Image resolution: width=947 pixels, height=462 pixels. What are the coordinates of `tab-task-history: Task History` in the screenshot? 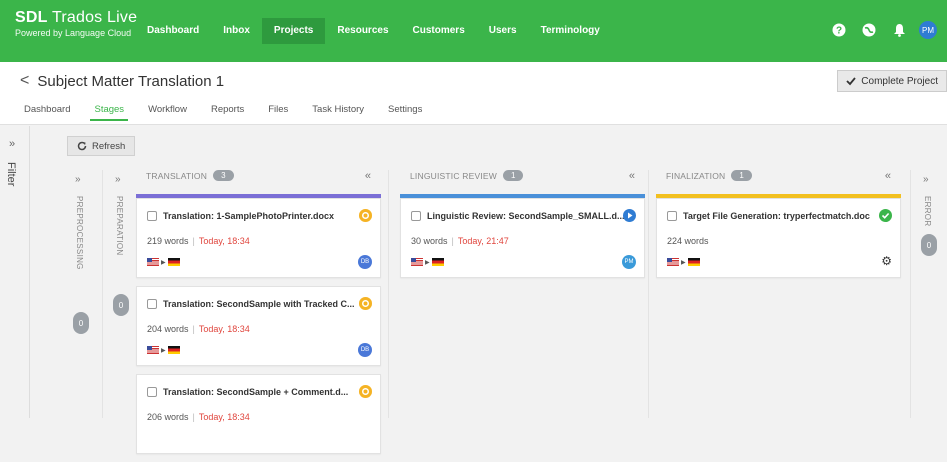 It's located at (338, 112).